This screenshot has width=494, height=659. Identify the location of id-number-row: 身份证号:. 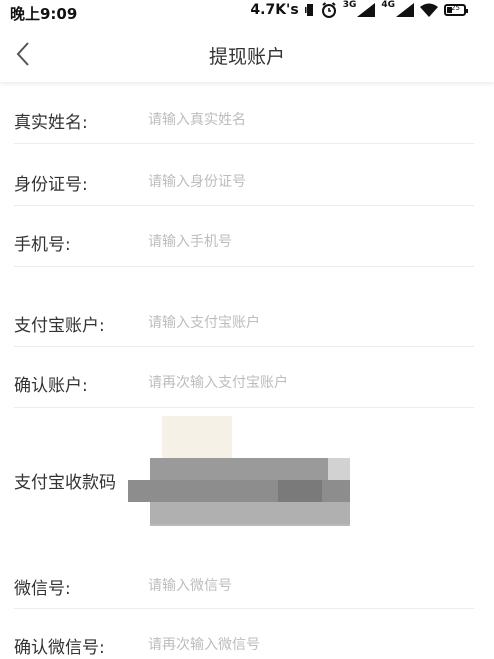
(244, 175).